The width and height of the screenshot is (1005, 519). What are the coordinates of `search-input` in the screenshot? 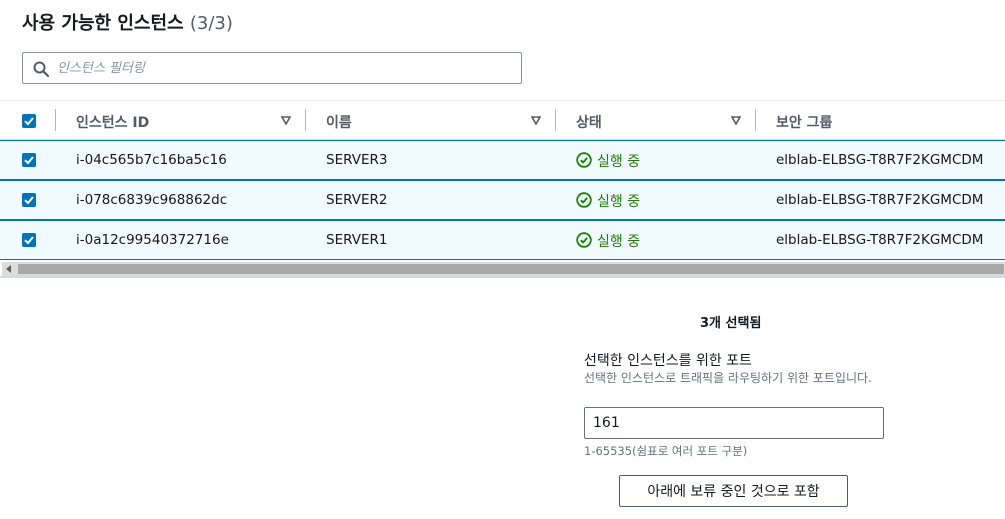 It's located at (284, 68).